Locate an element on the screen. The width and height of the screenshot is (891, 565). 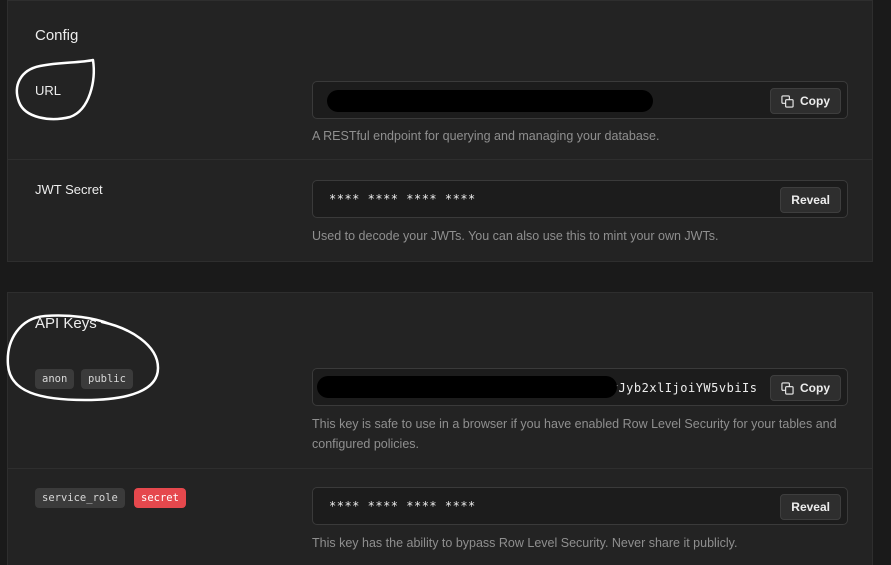
service-role-value: **** **** **** **** is located at coordinates (402, 506).